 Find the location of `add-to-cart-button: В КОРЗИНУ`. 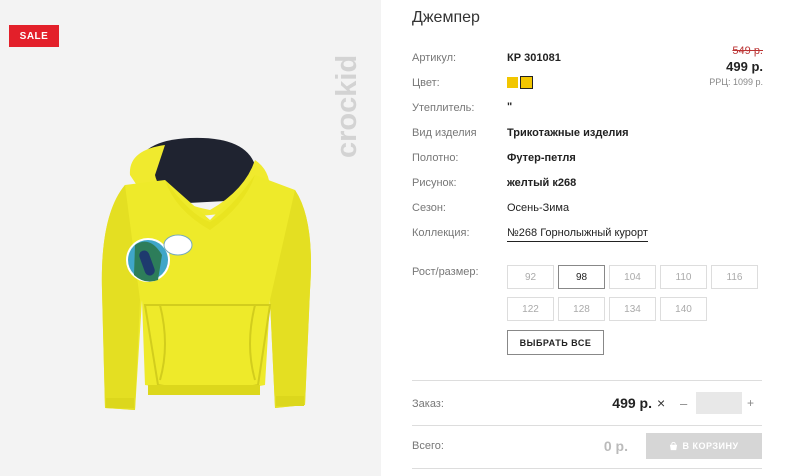

add-to-cart-button: В КОРЗИНУ is located at coordinates (704, 446).